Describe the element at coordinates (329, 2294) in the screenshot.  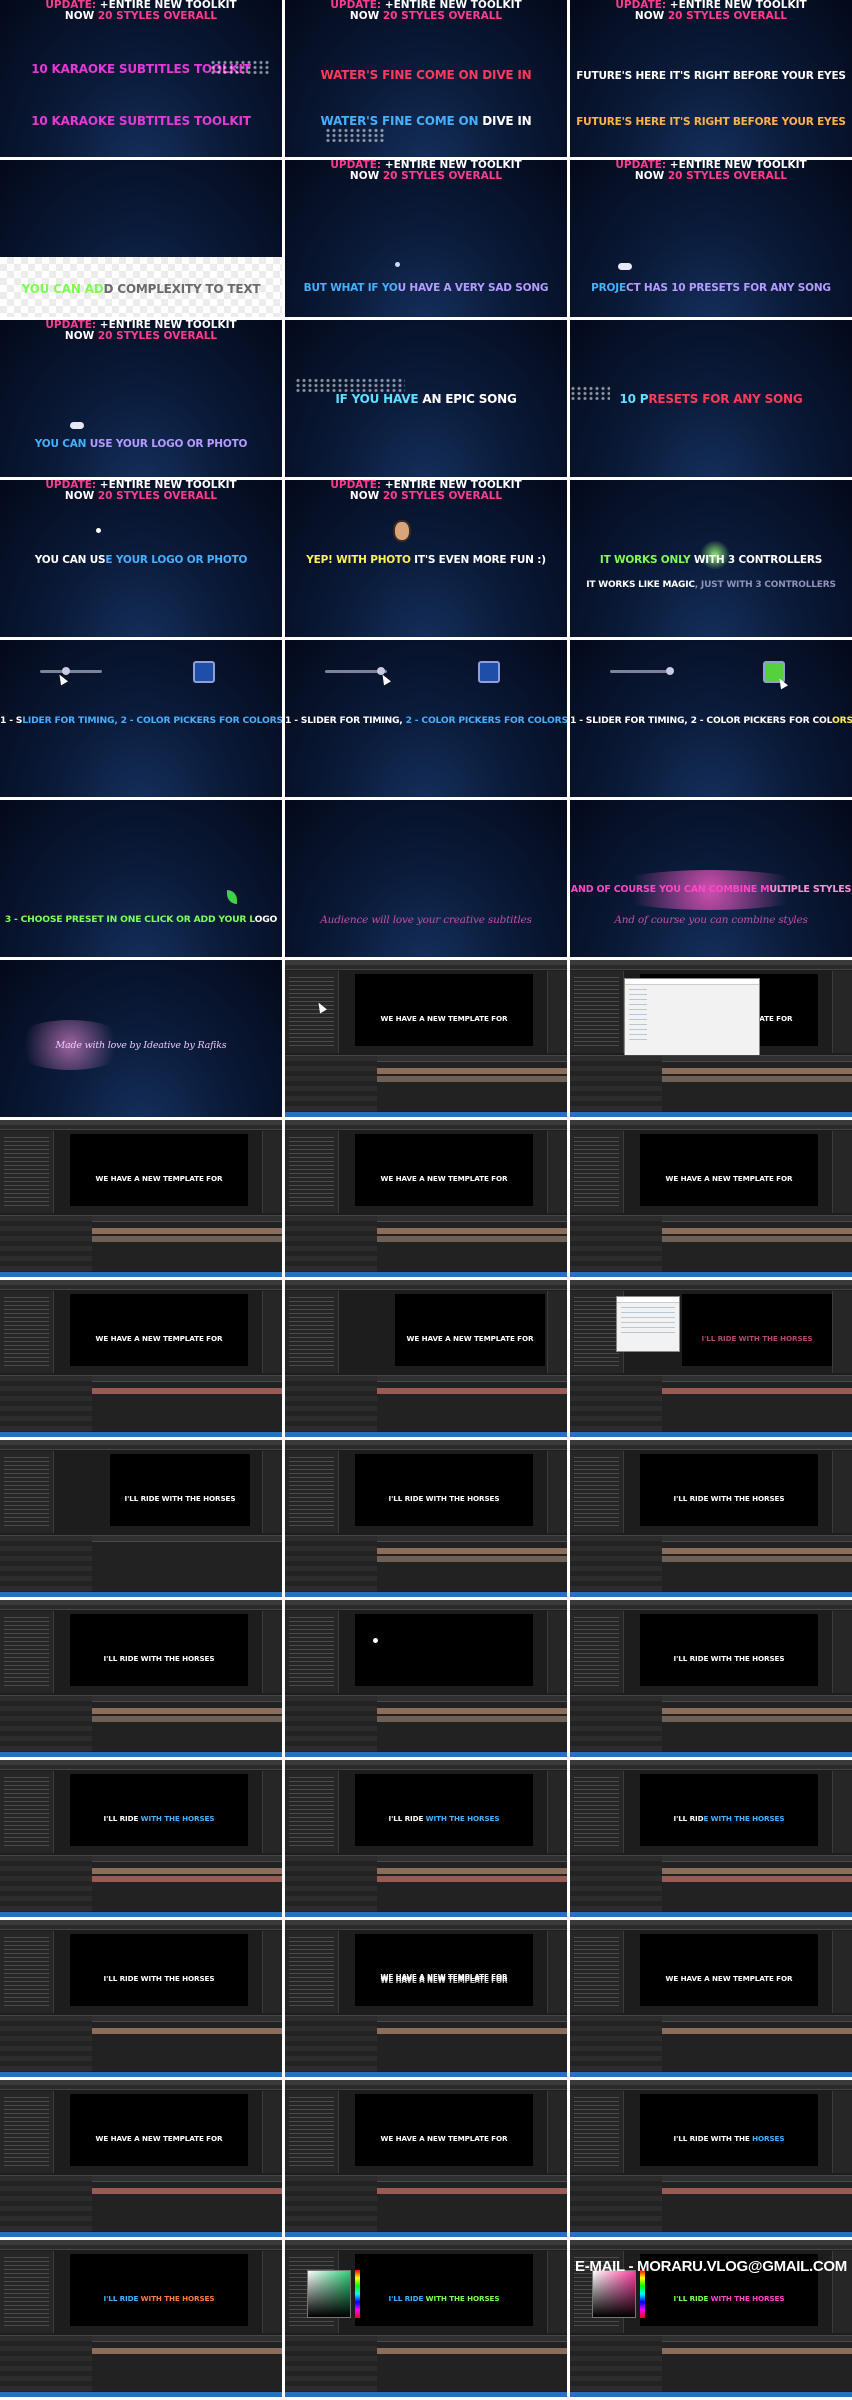
I see `color-picker-panel` at that location.